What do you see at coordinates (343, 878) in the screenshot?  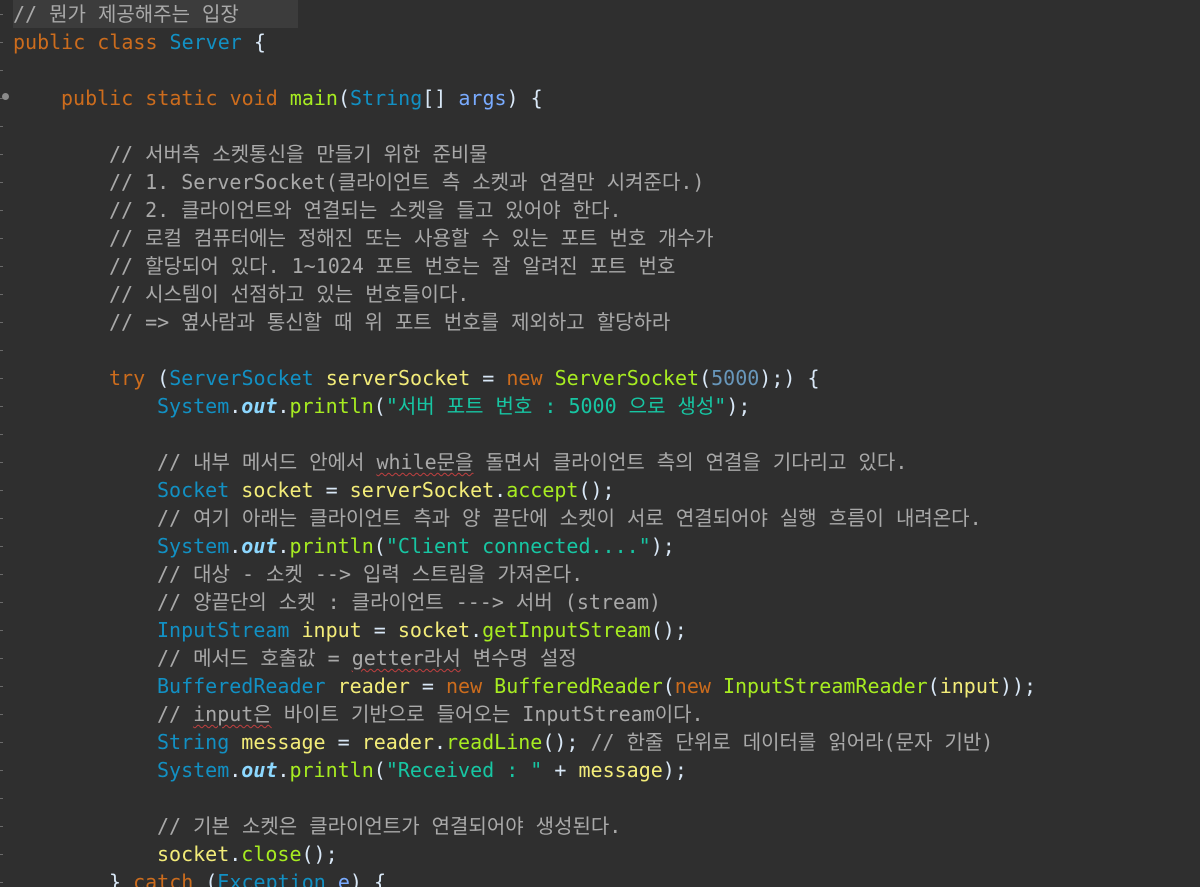 I see `code-token: e` at bounding box center [343, 878].